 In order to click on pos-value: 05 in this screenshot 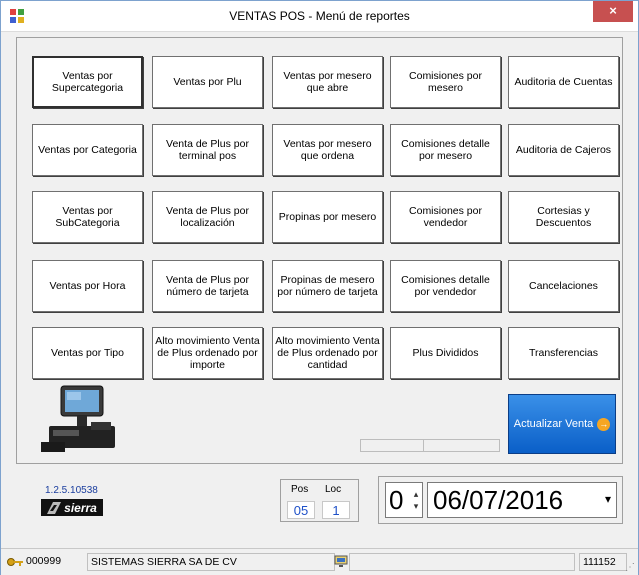, I will do `click(301, 510)`.